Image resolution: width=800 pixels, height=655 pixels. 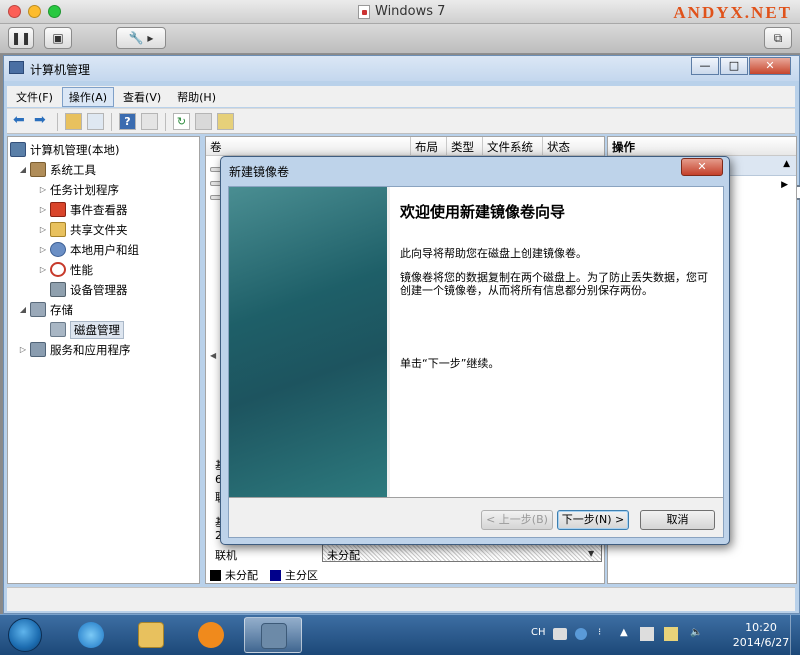 I want to click on show-desktop-button, so click(x=795, y=635).